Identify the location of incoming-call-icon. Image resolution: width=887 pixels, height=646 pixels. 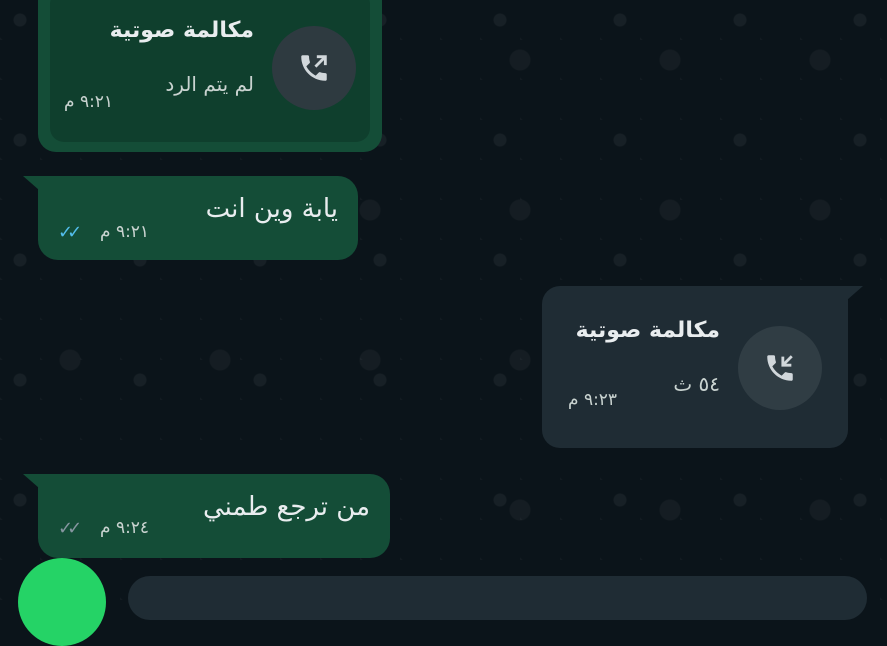
(780, 368).